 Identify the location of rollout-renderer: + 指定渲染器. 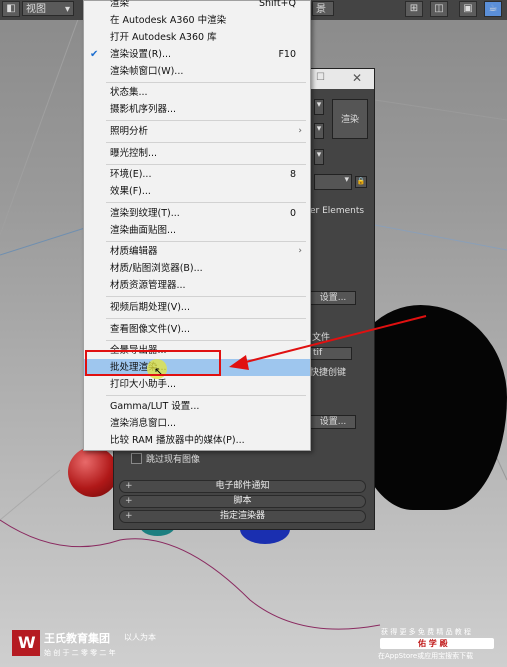
(242, 516).